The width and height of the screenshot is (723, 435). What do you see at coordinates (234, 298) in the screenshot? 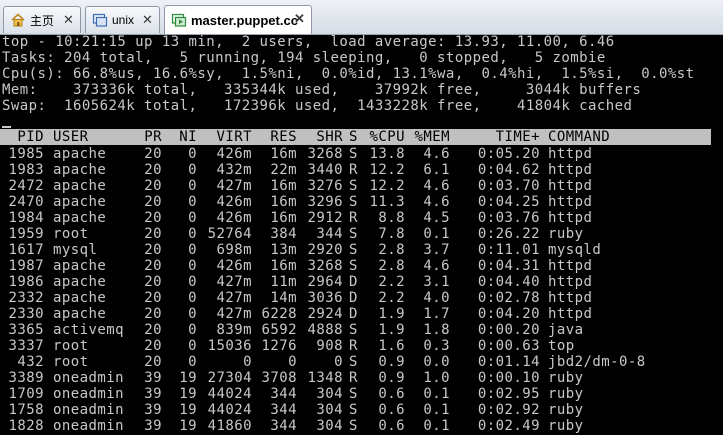
I see `cell-virt: 427m` at bounding box center [234, 298].